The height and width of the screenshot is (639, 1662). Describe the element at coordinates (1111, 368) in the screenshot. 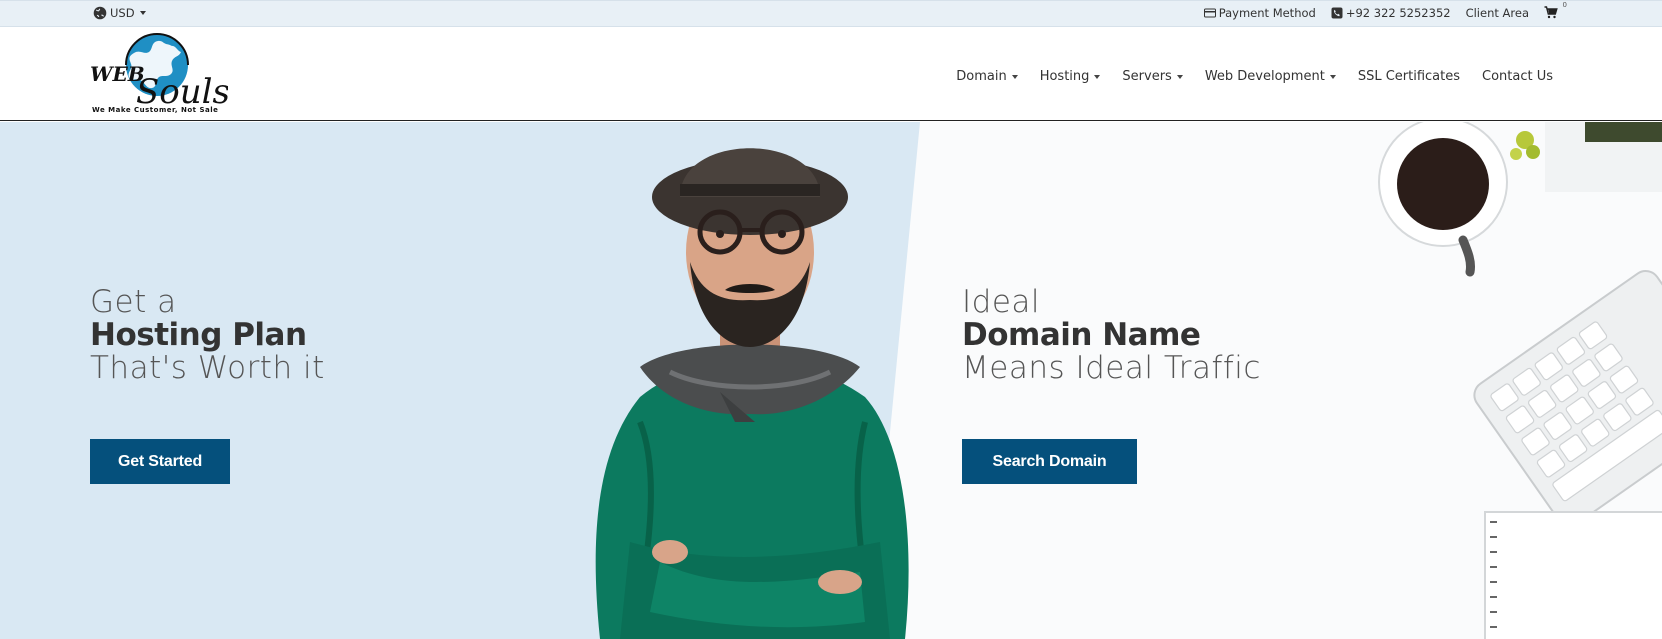

I see `hero-right-line3: Means Ideal Traffic` at that location.